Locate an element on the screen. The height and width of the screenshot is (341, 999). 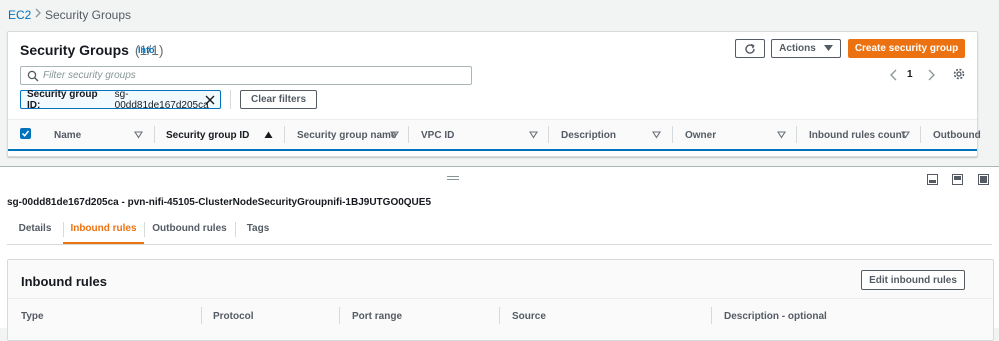
filter-token: Security group ID: sg-00dd81de167d205ca is located at coordinates (120, 99).